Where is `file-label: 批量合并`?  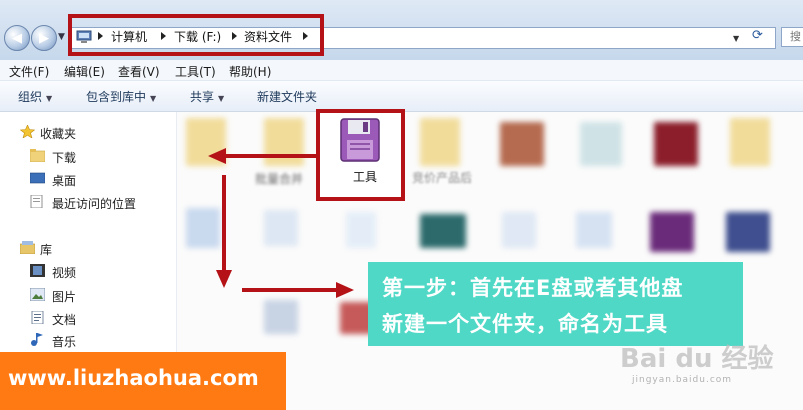
file-label: 批量合并 is located at coordinates (279, 179).